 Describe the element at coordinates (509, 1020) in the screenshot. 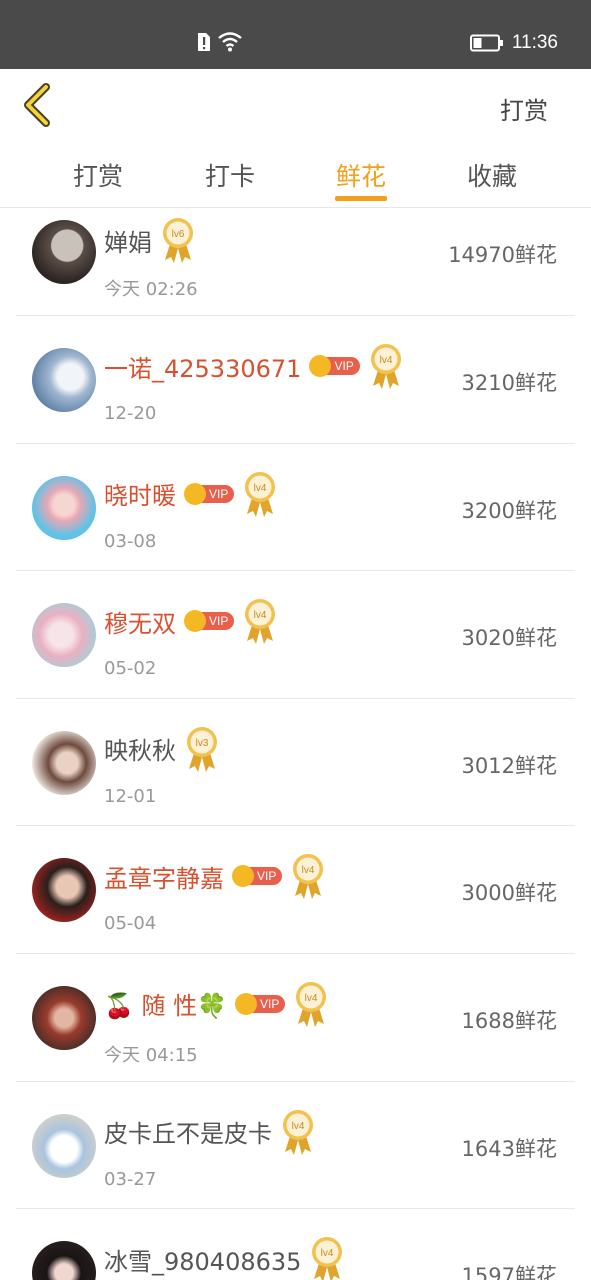

I see `flower-amount: 1688鲜花` at that location.